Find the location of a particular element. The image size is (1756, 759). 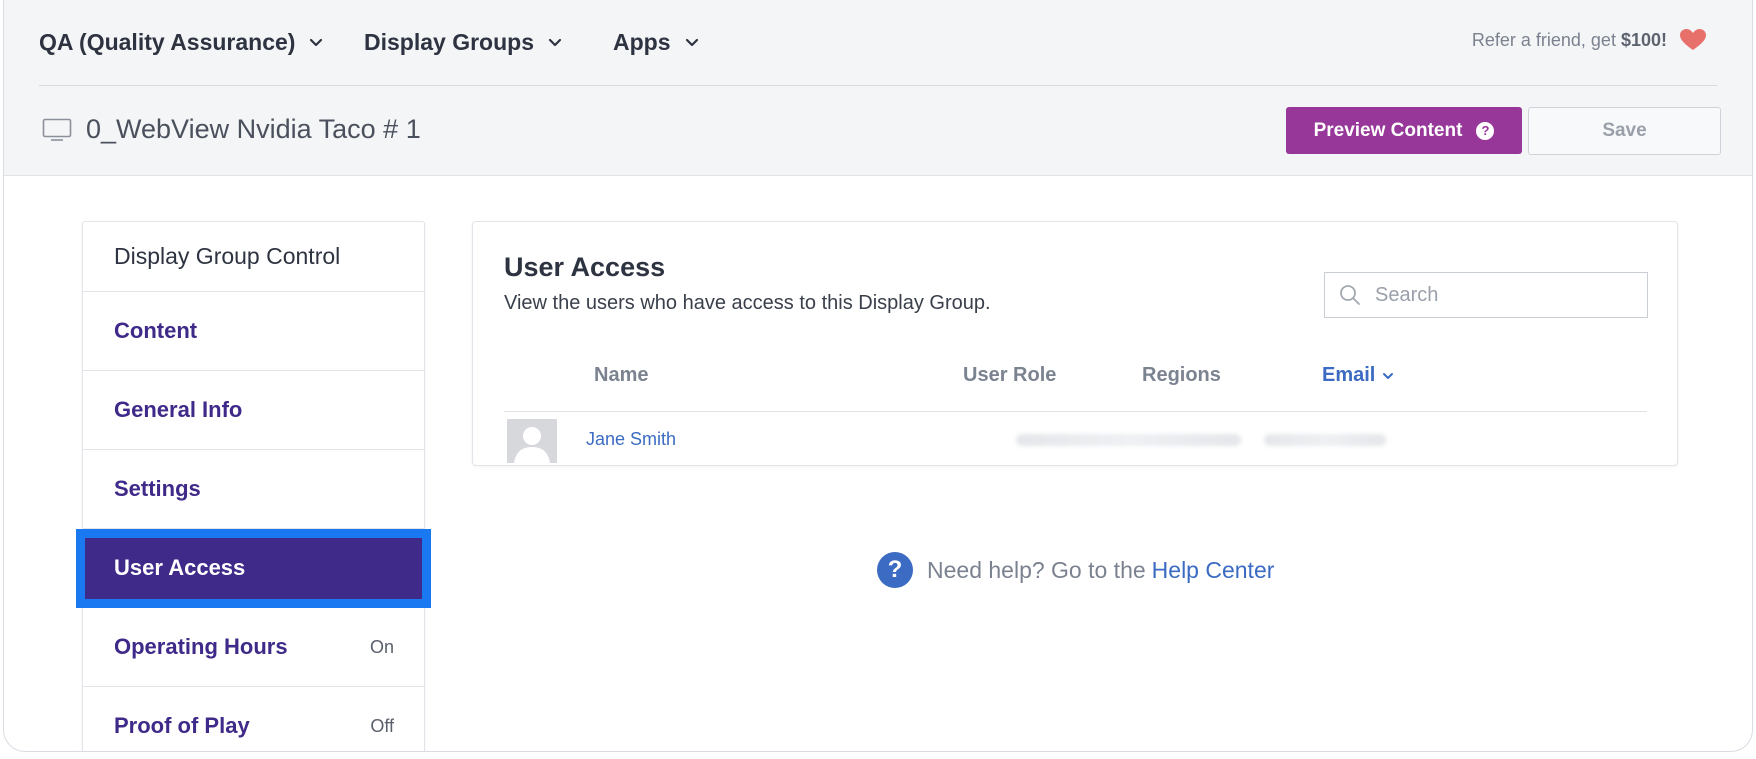

apps-menu: Apps is located at coordinates (657, 42).